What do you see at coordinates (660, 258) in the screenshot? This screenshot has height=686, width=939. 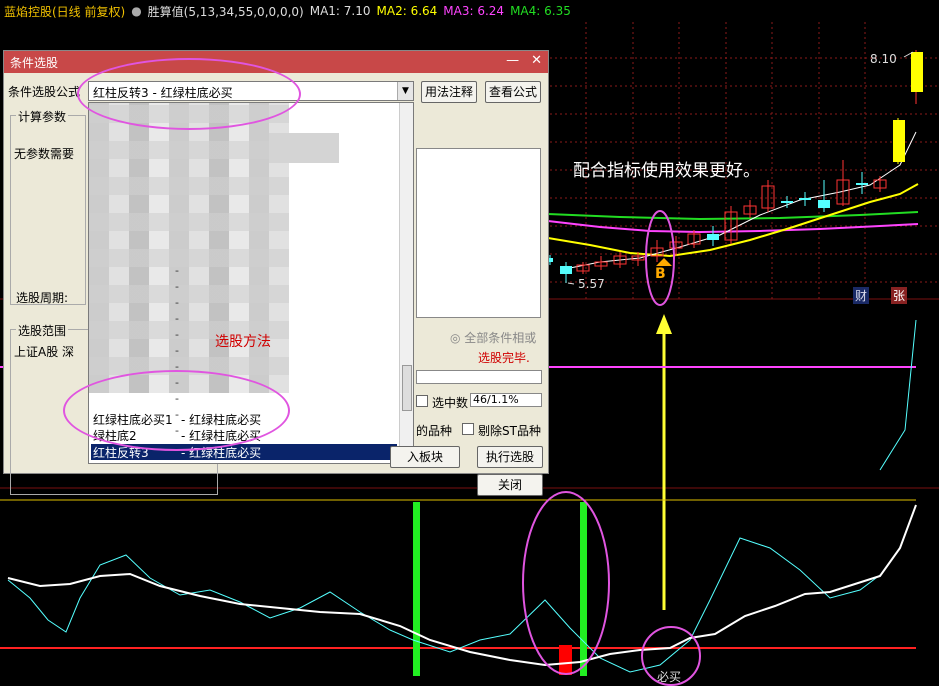 I see `b-signal-ellipse` at bounding box center [660, 258].